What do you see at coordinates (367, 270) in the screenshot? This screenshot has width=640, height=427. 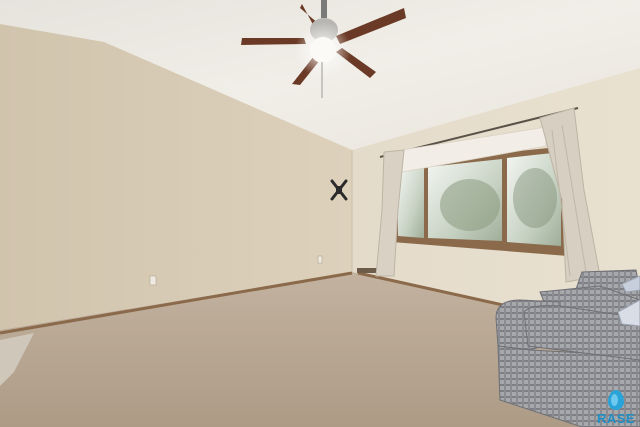 I see `floor-vent` at bounding box center [367, 270].